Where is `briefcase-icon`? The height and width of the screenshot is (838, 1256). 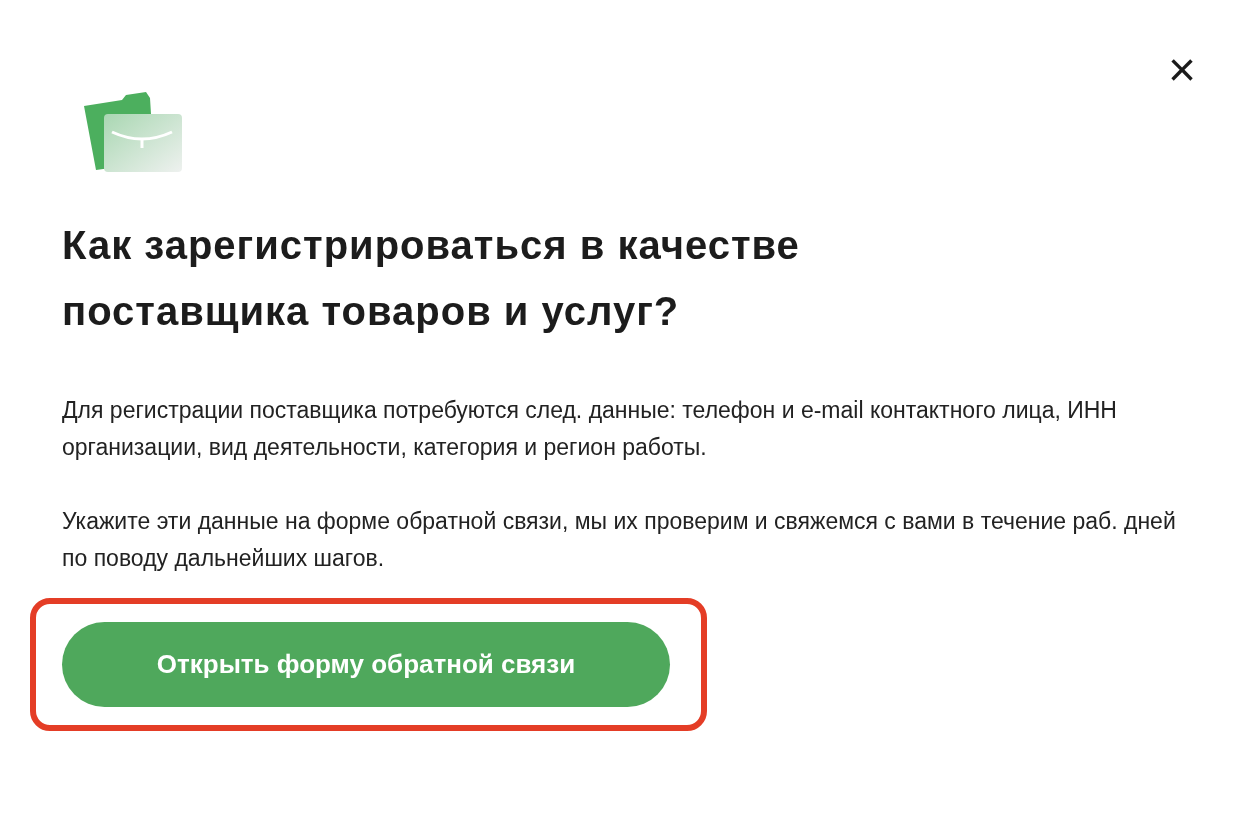
briefcase-icon is located at coordinates (133, 133).